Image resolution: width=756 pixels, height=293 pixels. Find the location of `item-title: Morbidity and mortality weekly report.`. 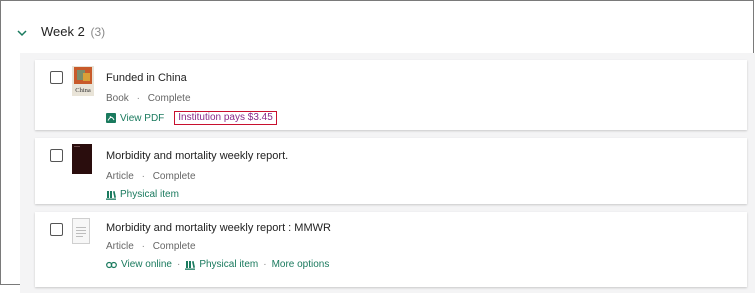

item-title: Morbidity and mortality weekly report. is located at coordinates (197, 156).